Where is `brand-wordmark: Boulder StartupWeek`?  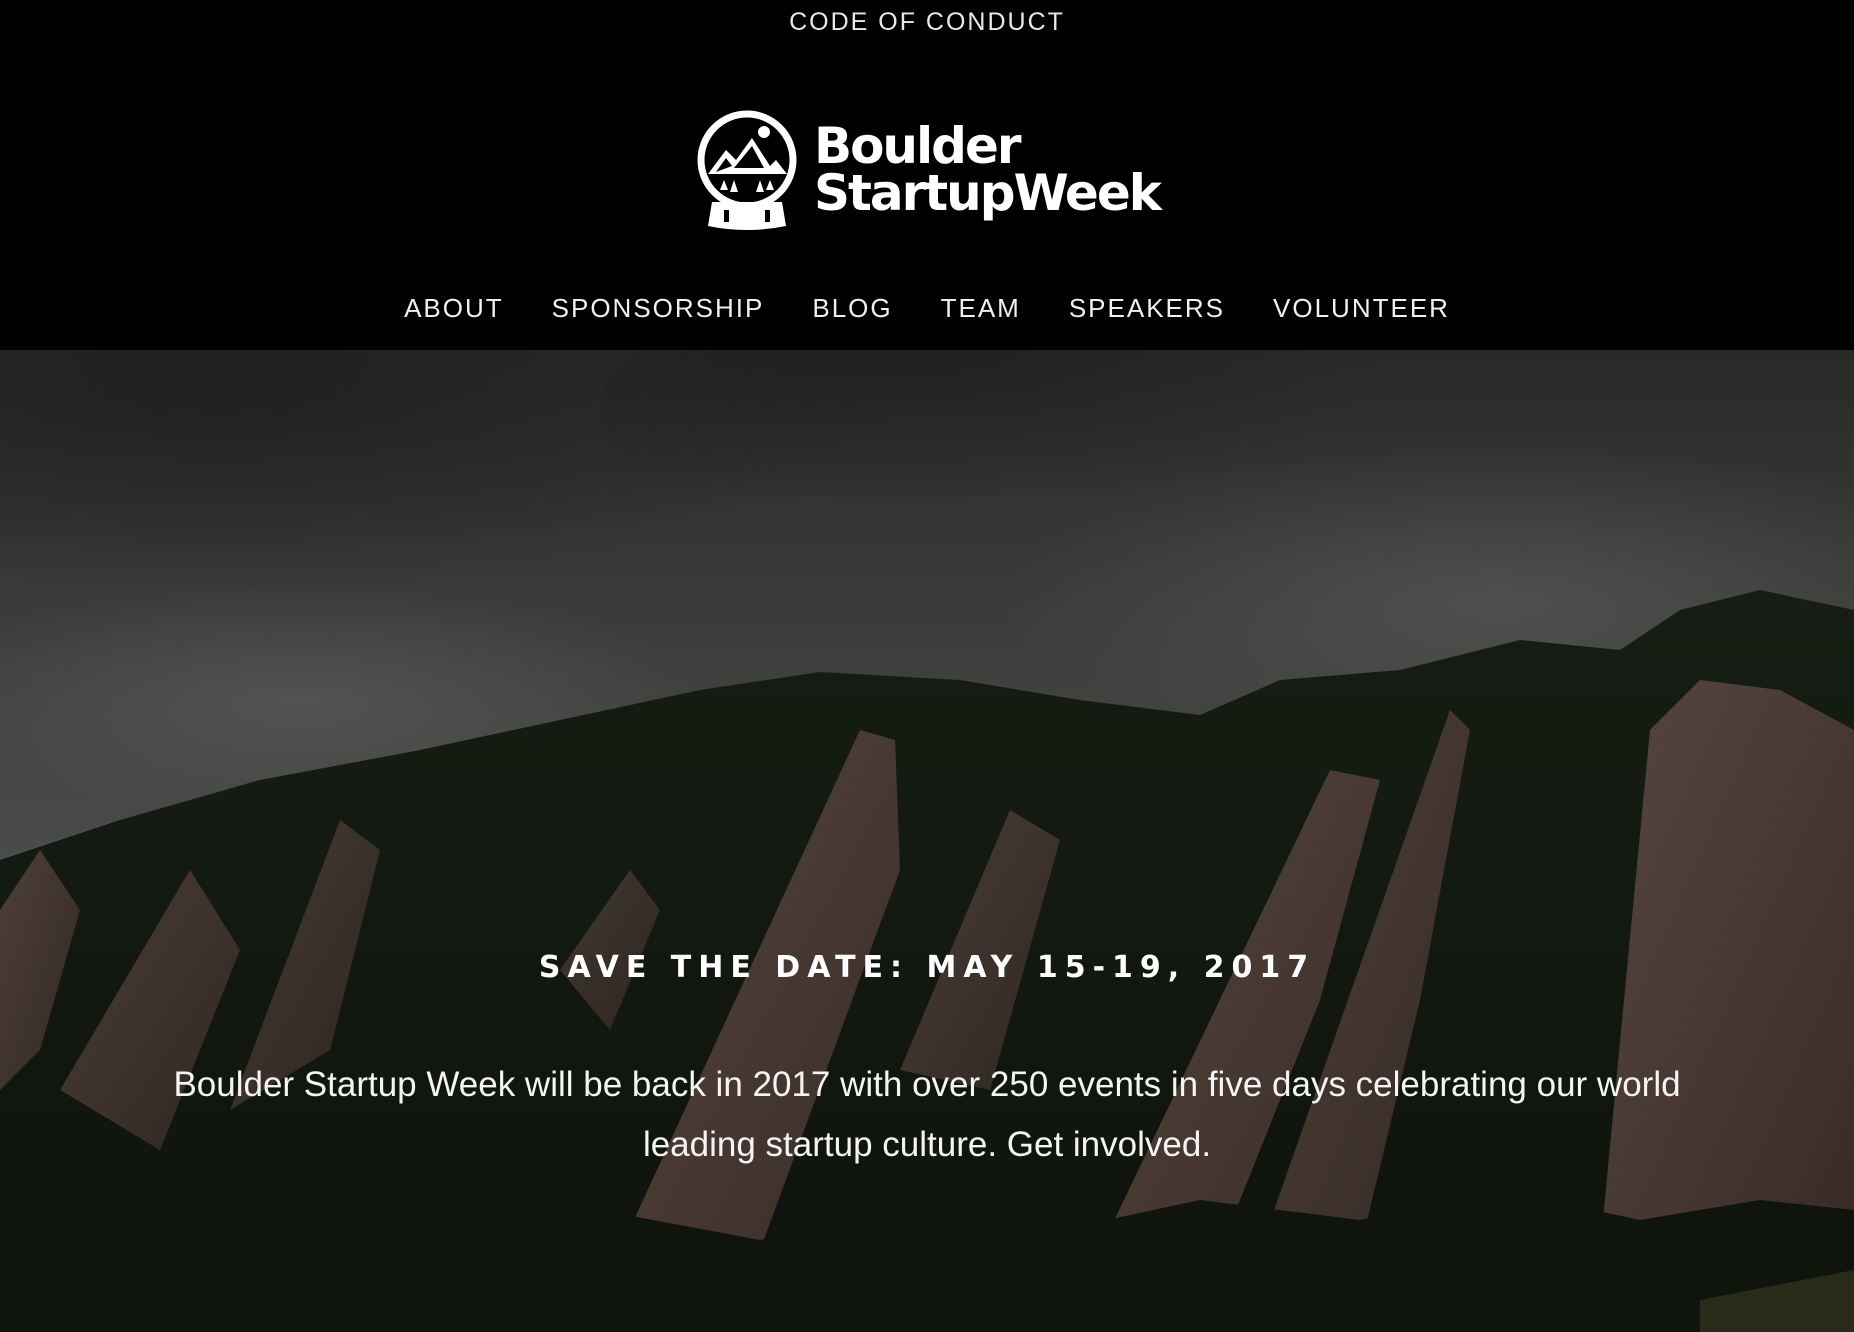 brand-wordmark: Boulder StartupWeek is located at coordinates (987, 169).